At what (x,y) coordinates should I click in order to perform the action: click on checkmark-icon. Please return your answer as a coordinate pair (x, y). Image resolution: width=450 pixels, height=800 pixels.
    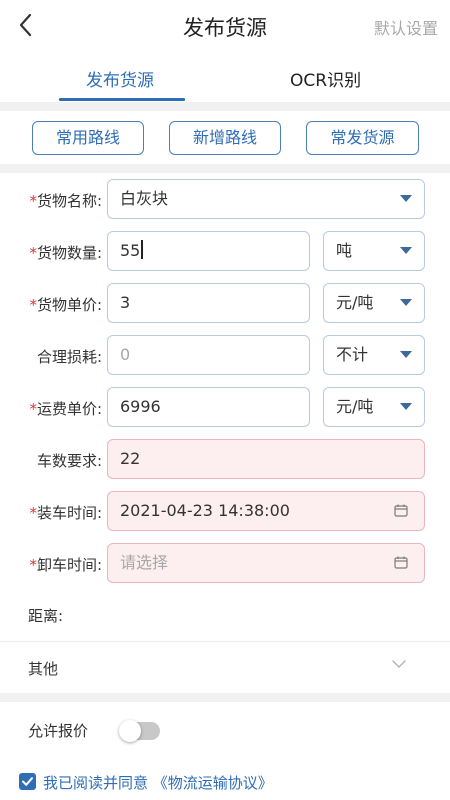
    Looking at the image, I should click on (27, 781).